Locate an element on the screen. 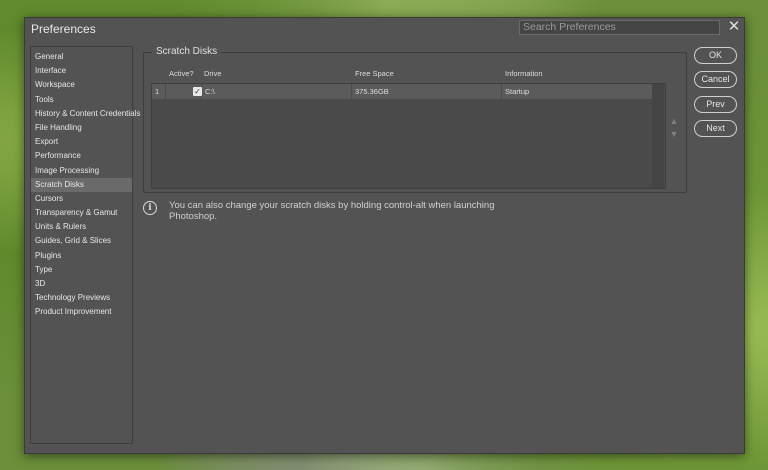 This screenshot has width=768, height=470. sidebar-item-3d: 3D is located at coordinates (81, 284).